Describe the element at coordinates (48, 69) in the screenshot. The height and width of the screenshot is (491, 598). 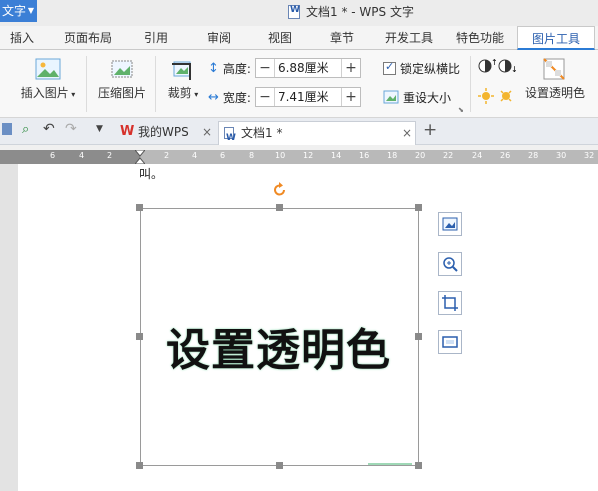
I see `picture-icon` at that location.